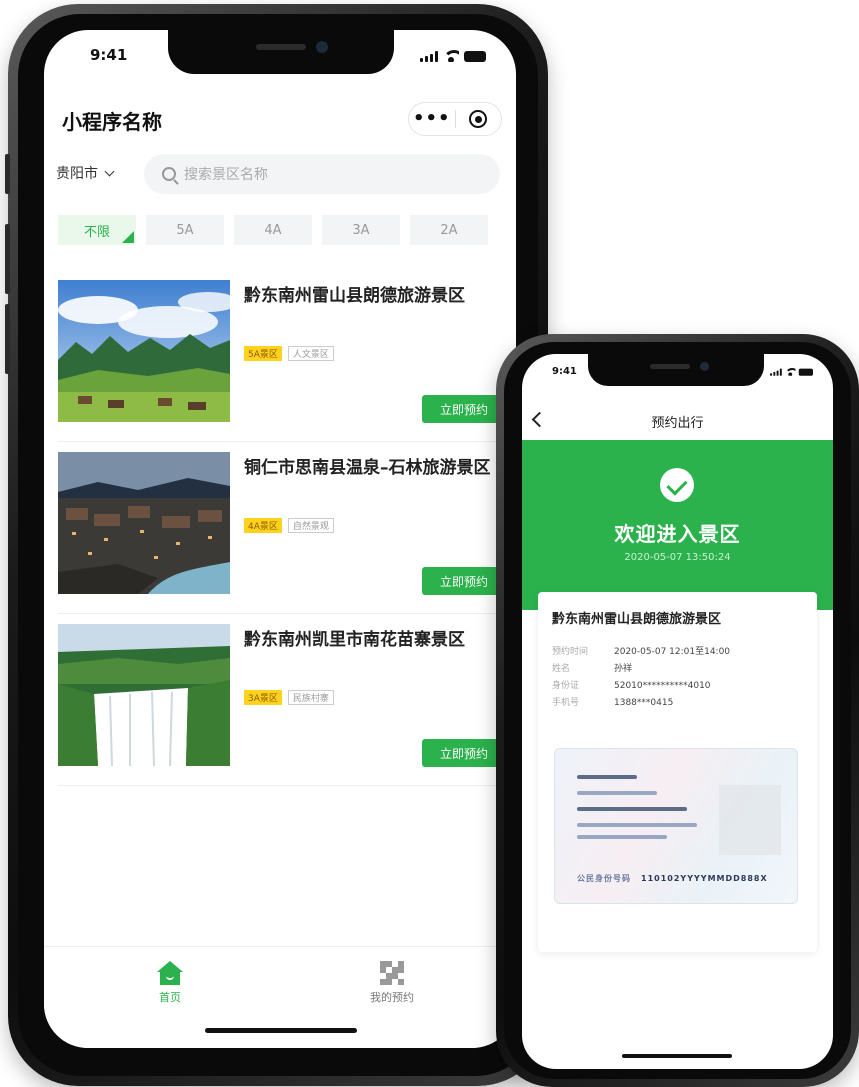  Describe the element at coordinates (77, 174) in the screenshot. I see `city-label: 贵阳市` at that location.